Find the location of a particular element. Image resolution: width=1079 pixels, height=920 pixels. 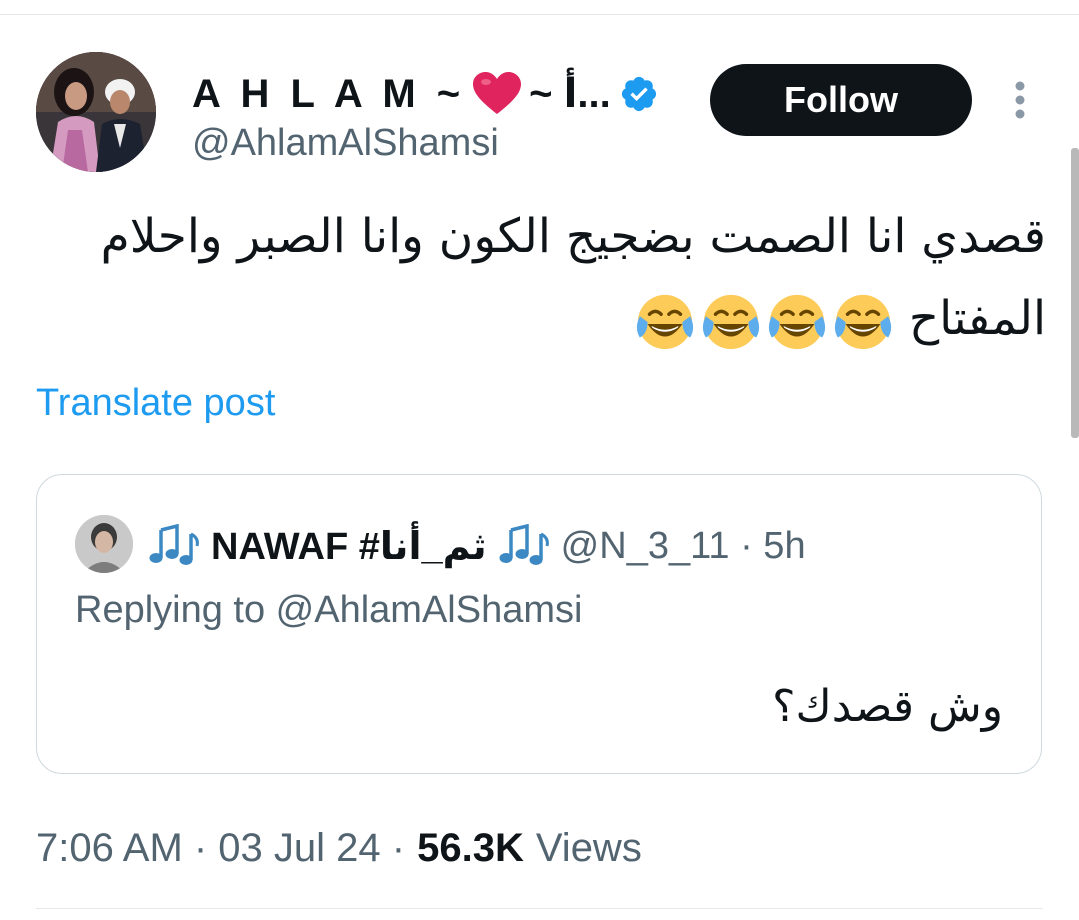

views-label: Views is located at coordinates (588, 847).